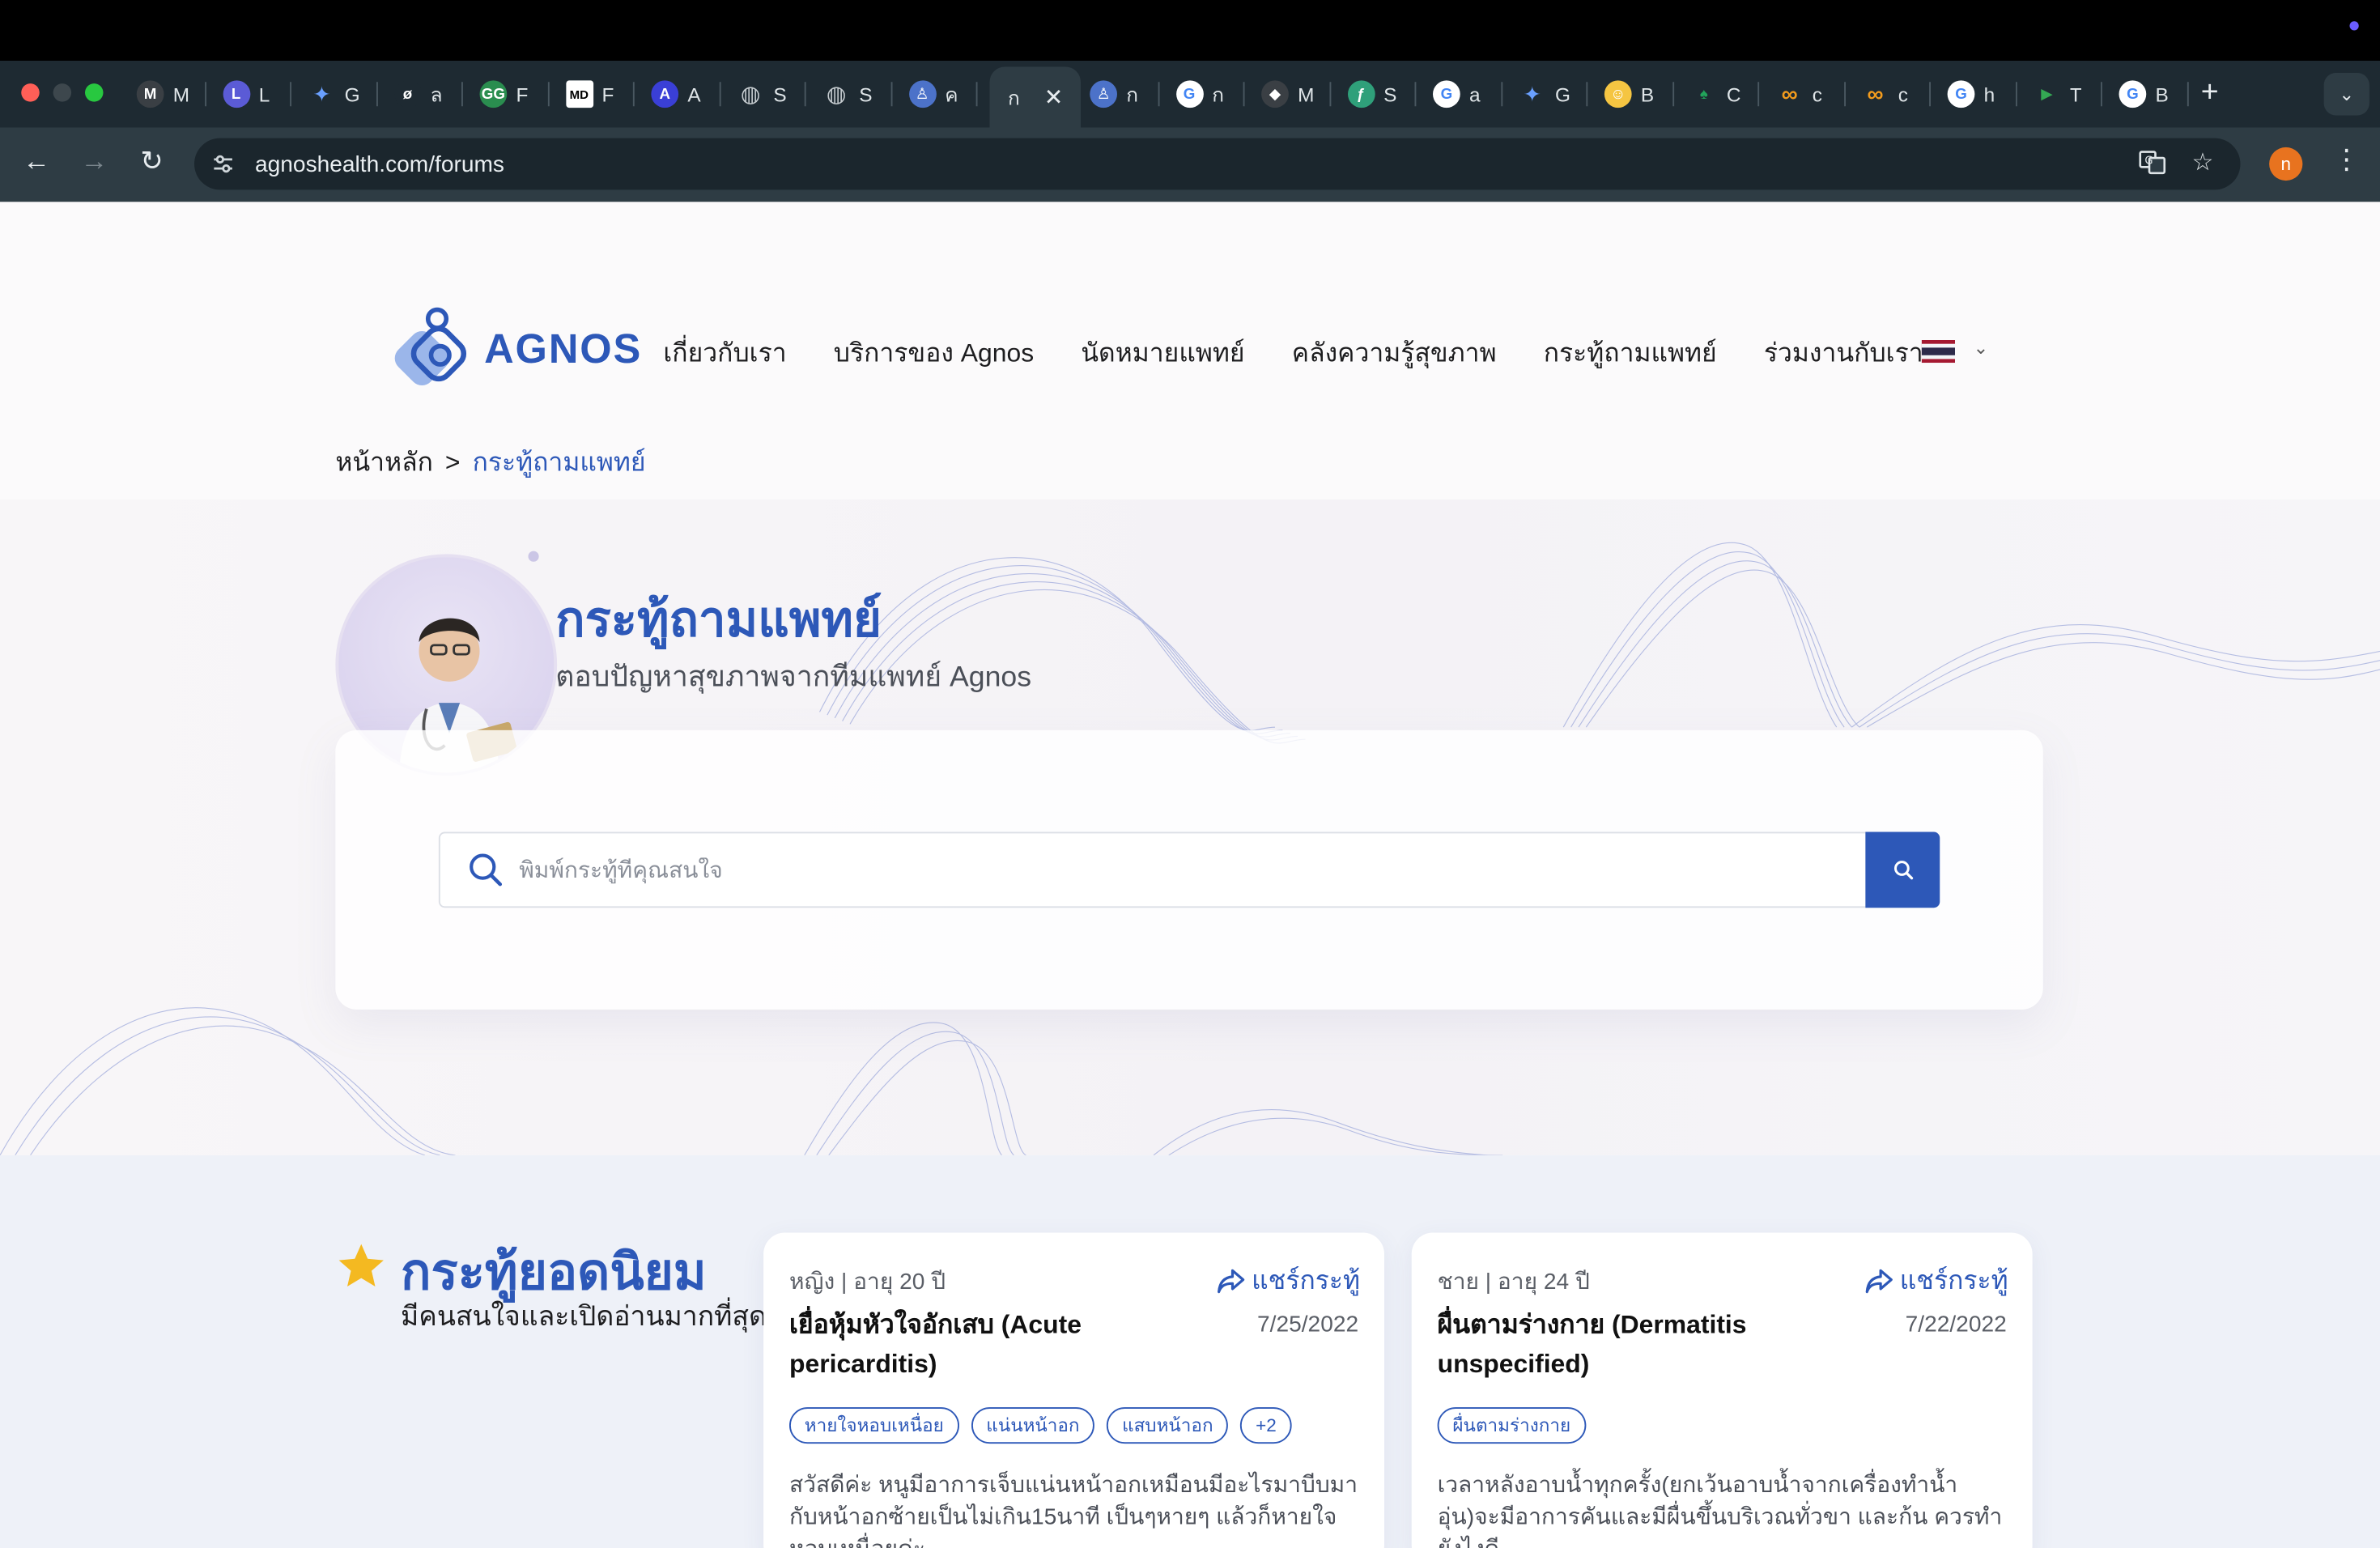 Image resolution: width=2380 pixels, height=1548 pixels. What do you see at coordinates (931, 95) in the screenshot?
I see `browser-tab: ♙ ค` at bounding box center [931, 95].